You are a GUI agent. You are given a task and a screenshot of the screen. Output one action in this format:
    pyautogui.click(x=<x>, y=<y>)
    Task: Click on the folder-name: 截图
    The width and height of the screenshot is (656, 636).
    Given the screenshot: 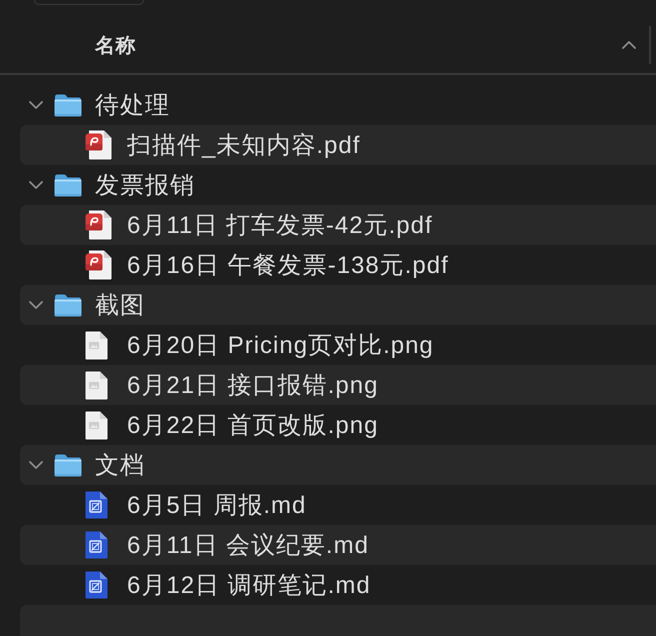 What is the action you would take?
    pyautogui.click(x=120, y=305)
    